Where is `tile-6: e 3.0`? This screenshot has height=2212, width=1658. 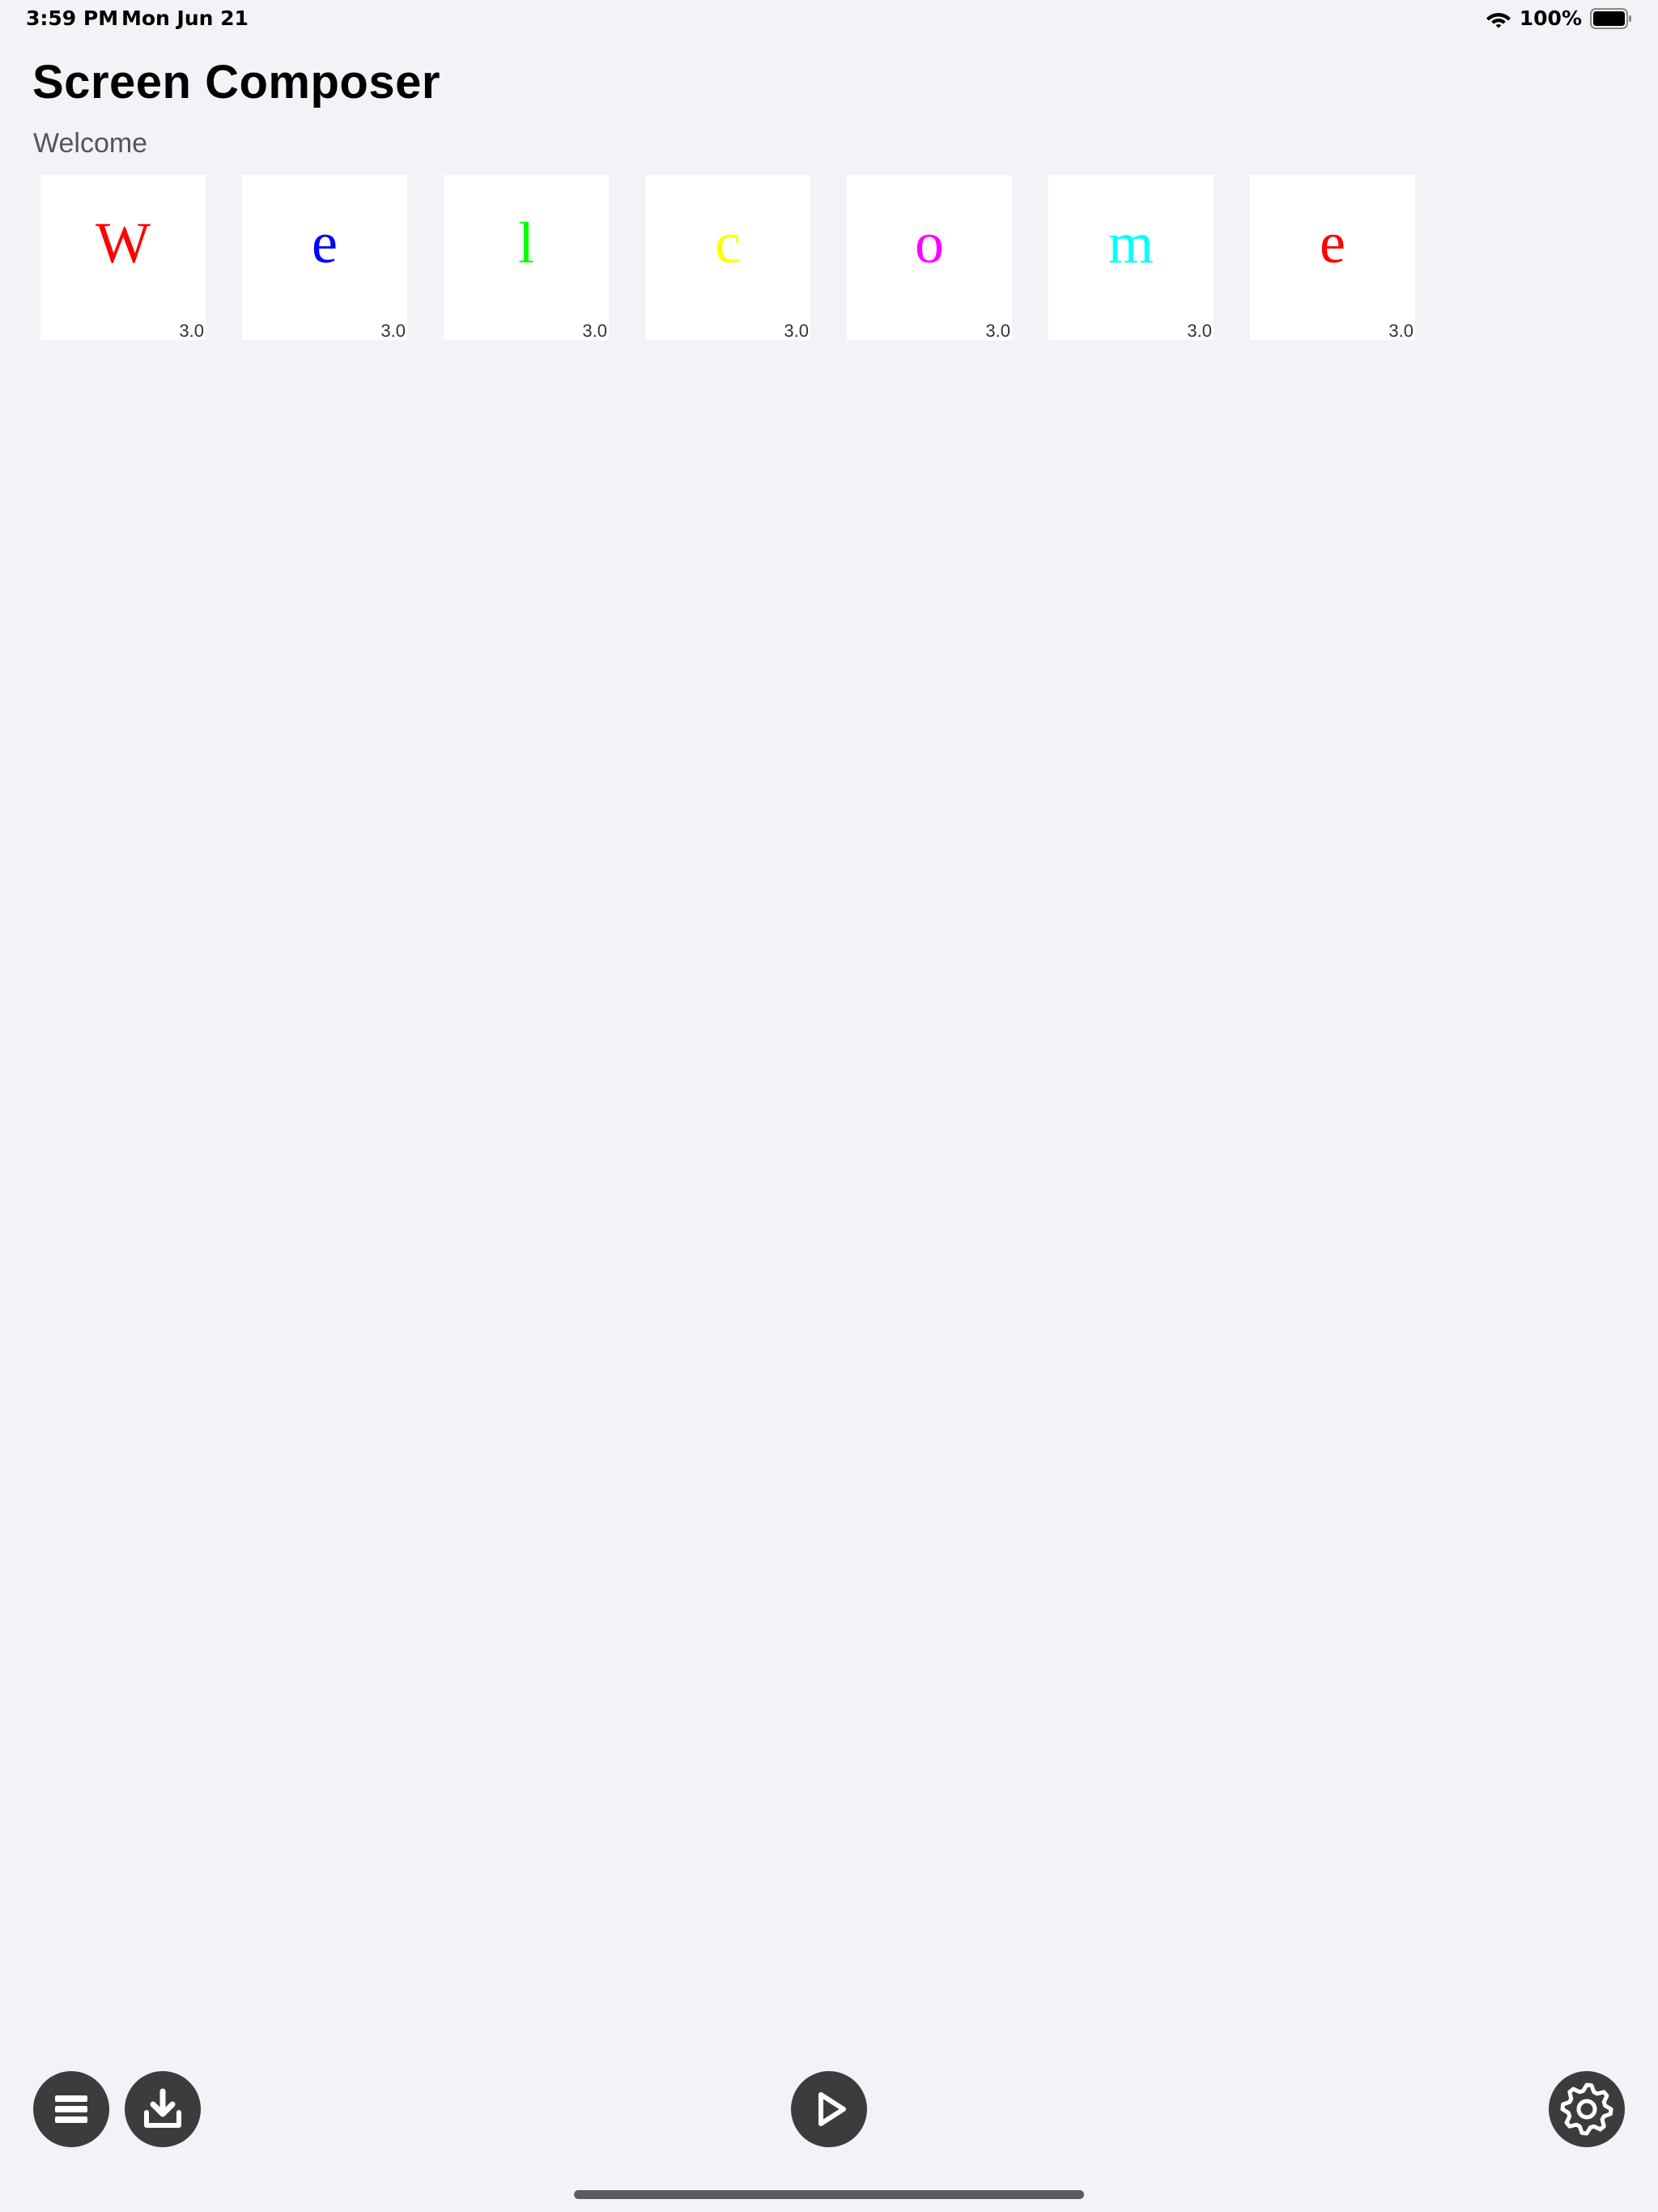
tile-6: e 3.0 is located at coordinates (1332, 257).